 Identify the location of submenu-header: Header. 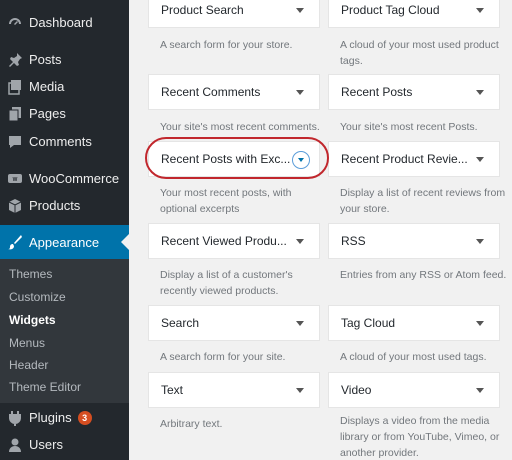
(28, 365).